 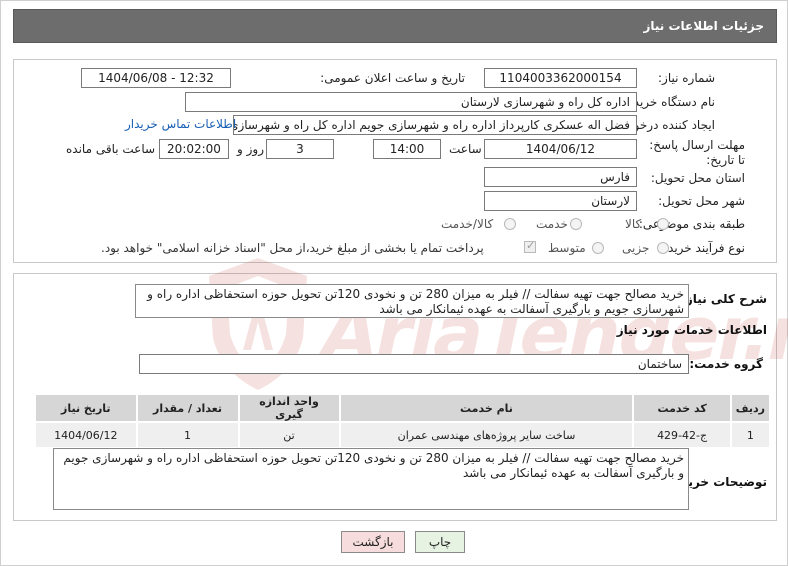 What do you see at coordinates (395, 26) in the screenshot?
I see `header-bar: جزئیات اطلاعات نیاز` at bounding box center [395, 26].